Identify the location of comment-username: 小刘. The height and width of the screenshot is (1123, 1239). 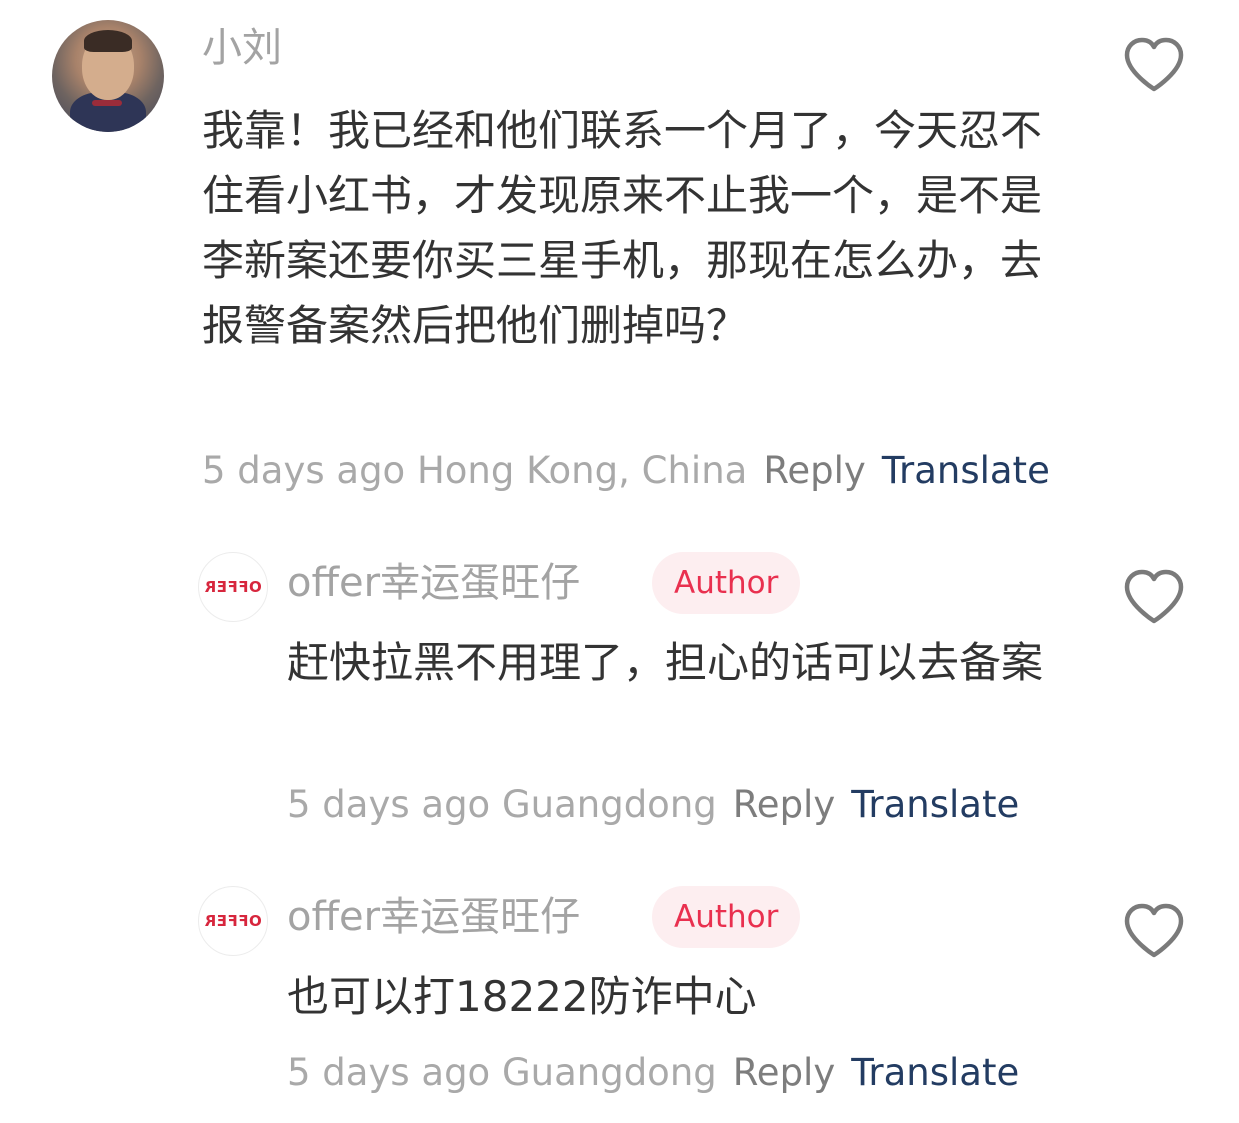
(242, 48).